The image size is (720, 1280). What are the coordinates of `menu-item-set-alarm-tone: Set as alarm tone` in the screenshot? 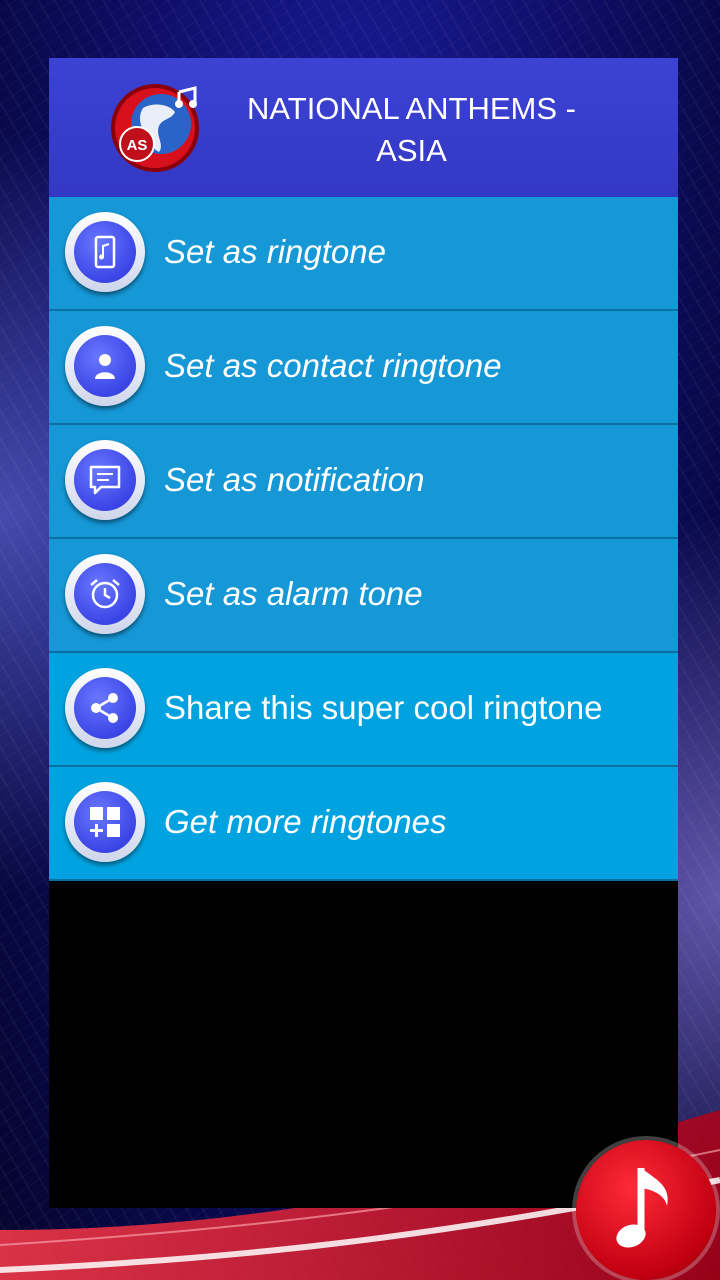 It's located at (363, 596).